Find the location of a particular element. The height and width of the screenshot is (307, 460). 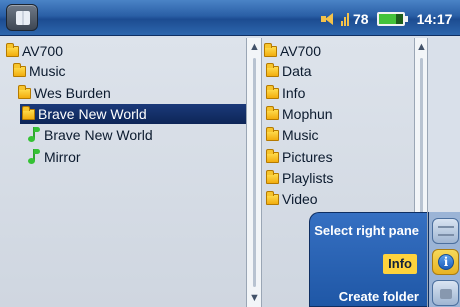

left-scrollbar: ▲ ▼ is located at coordinates (254, 172).